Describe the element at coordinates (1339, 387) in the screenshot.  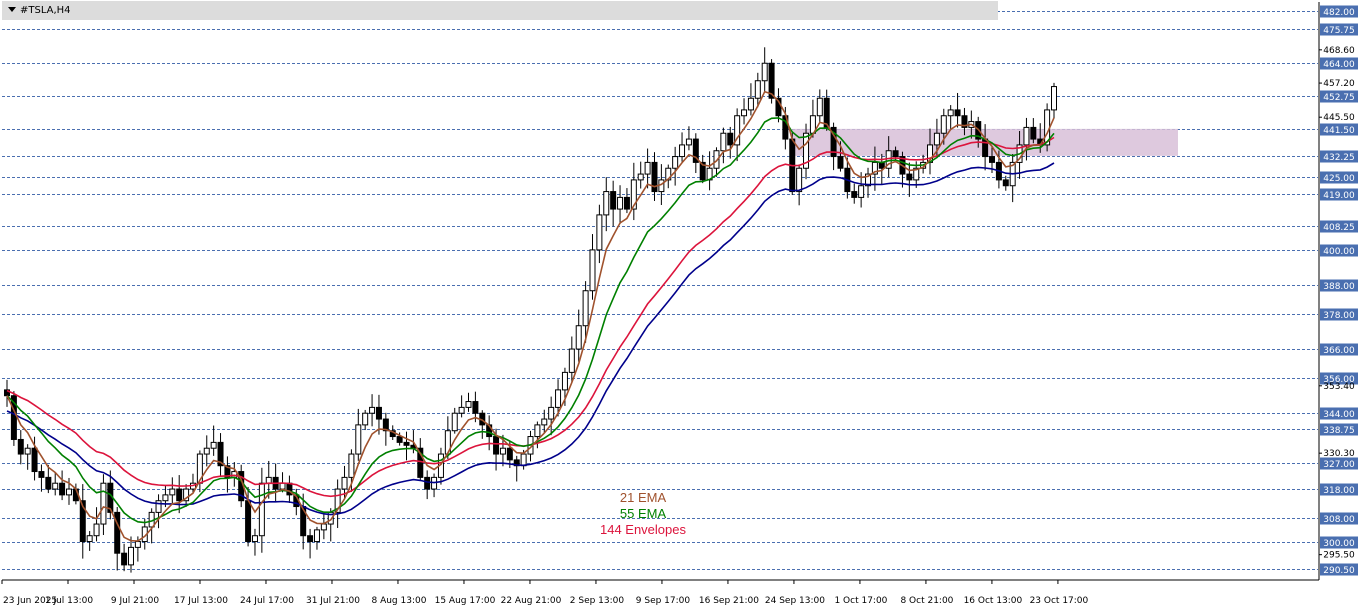
I see `y-tick-label: 353.40` at that location.